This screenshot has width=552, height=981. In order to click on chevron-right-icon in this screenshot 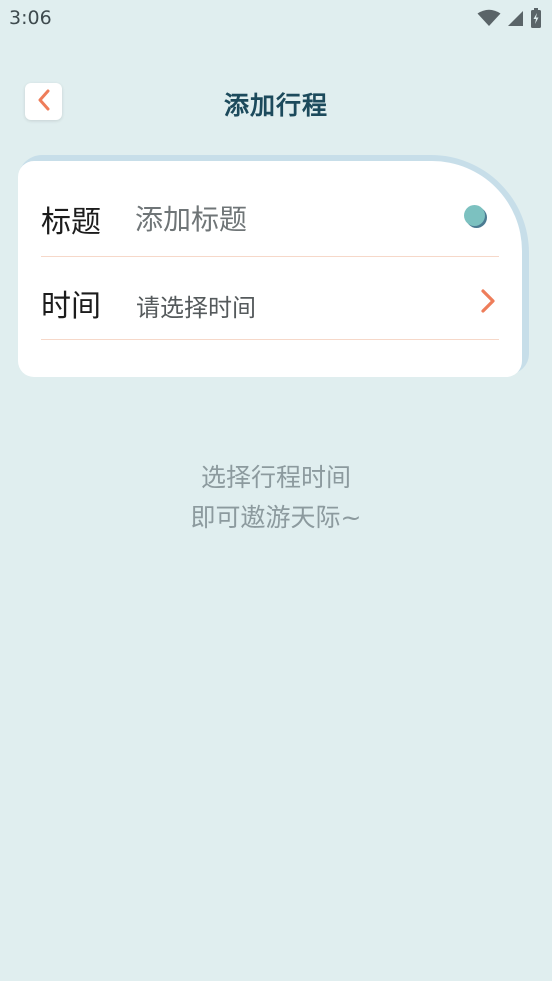, I will do `click(488, 303)`.